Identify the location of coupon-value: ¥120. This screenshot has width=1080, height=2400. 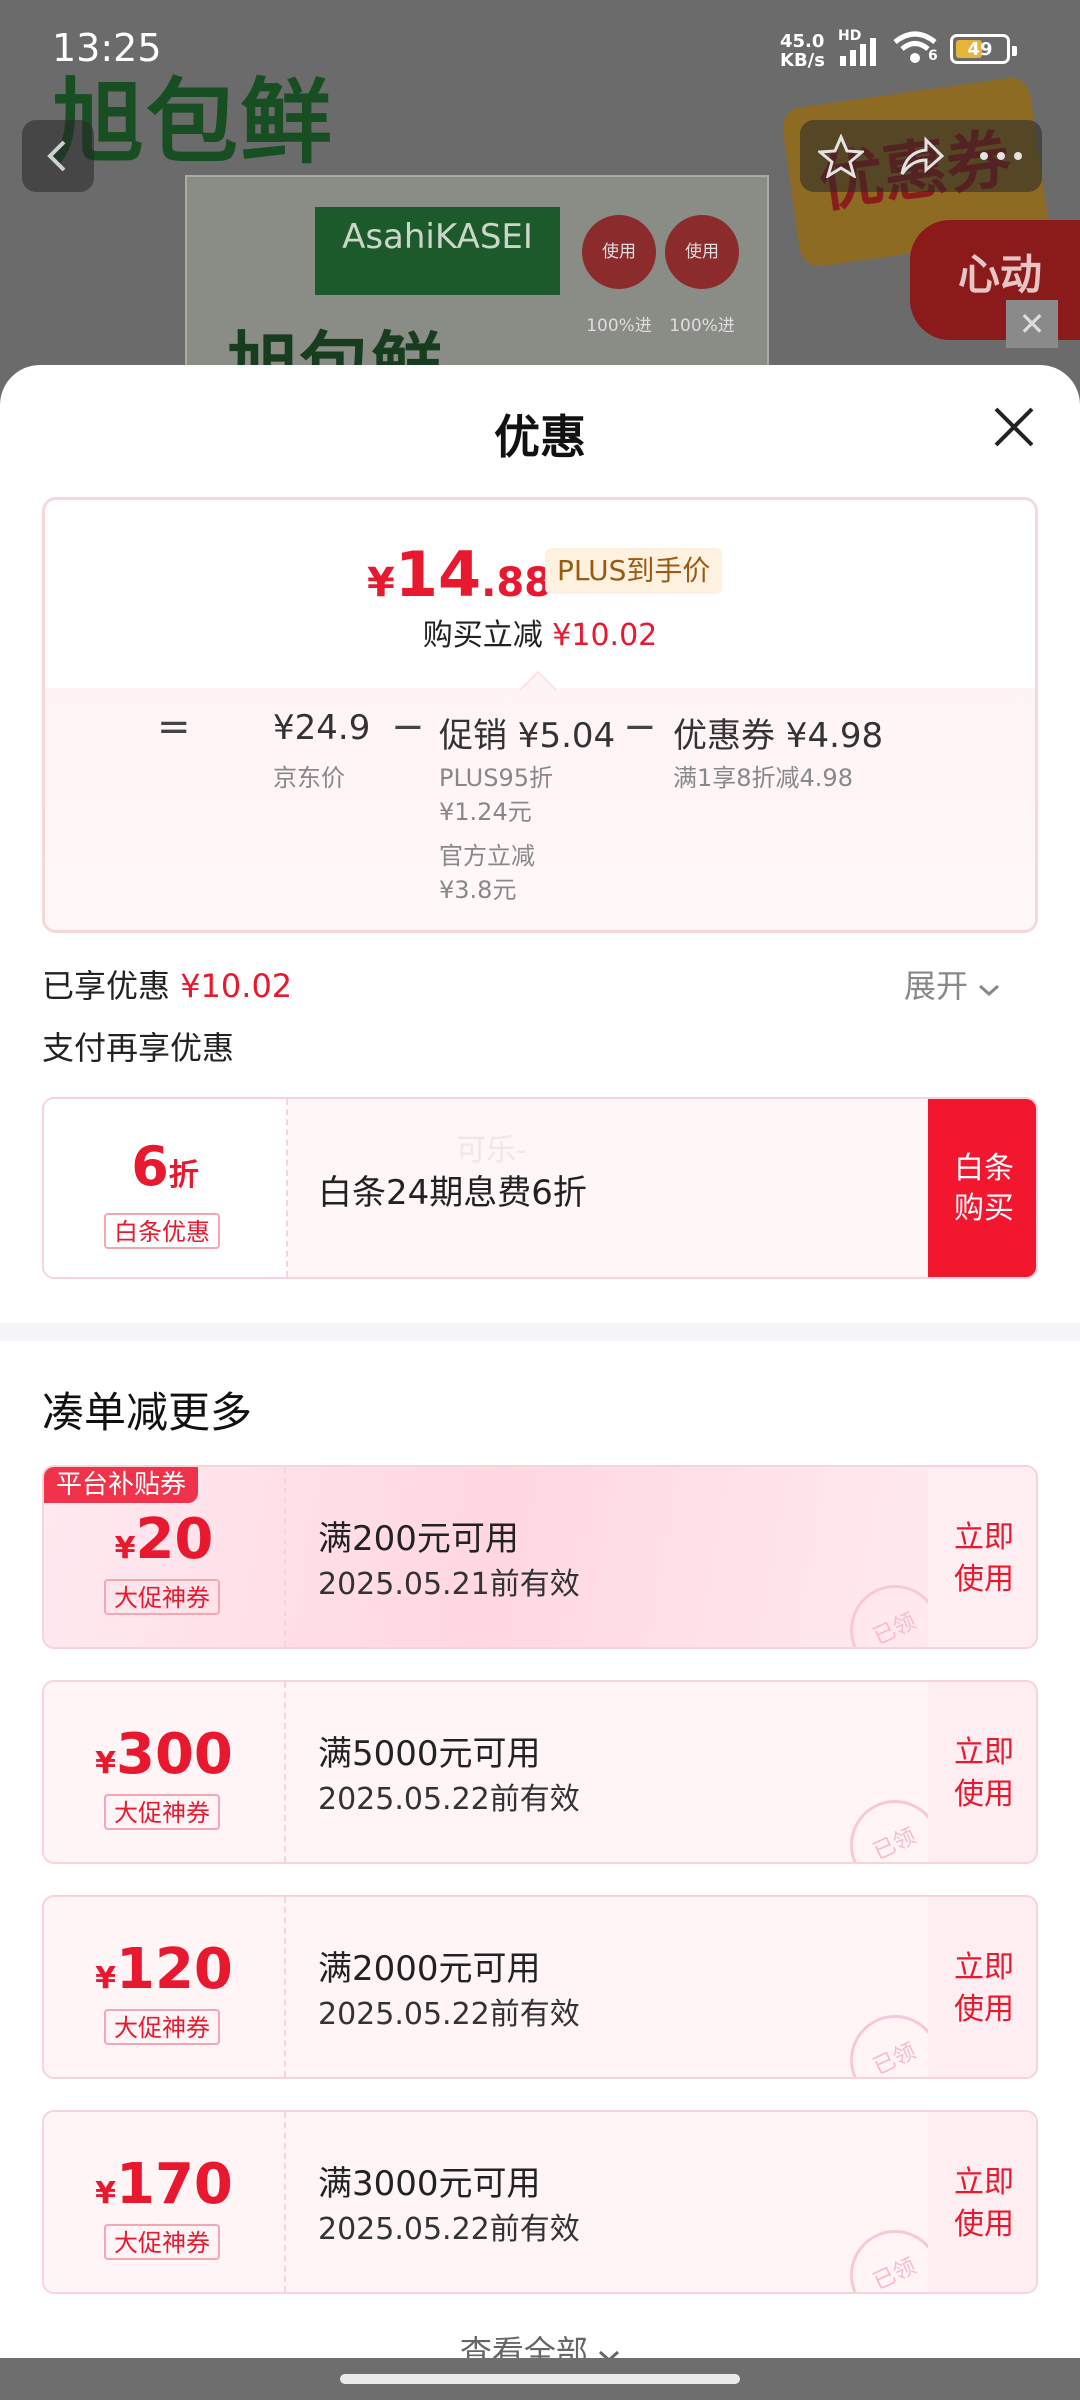
(164, 1969).